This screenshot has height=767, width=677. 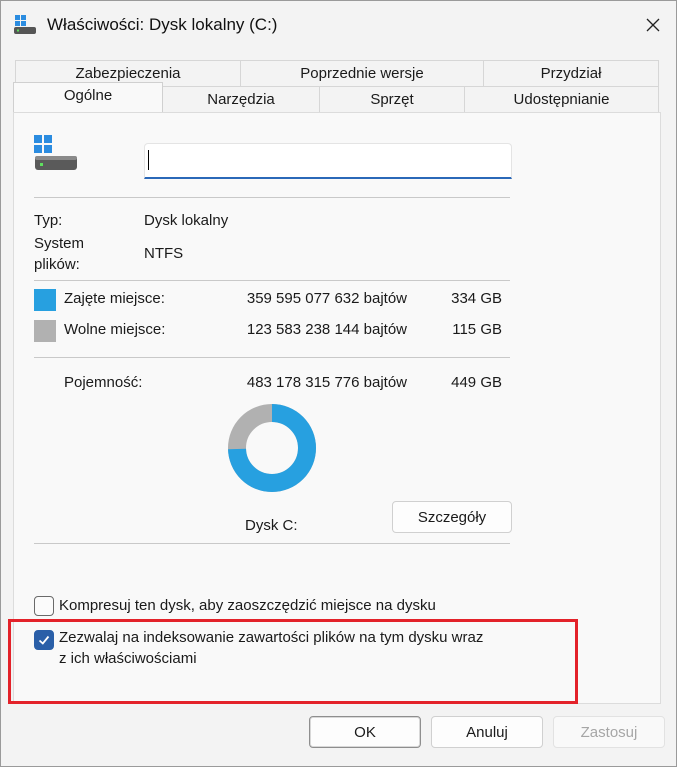 I want to click on capacity-label: Pojemność:, so click(x=103, y=382).